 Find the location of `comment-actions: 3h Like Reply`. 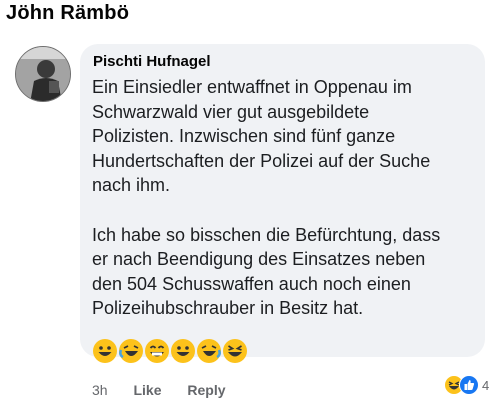

comment-actions: 3h Like Reply is located at coordinates (170, 390).